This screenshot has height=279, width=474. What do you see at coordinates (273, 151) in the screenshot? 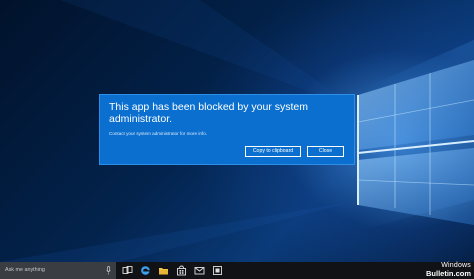
I see `copy-to-clipboard-button: Copy to clipboard` at bounding box center [273, 151].